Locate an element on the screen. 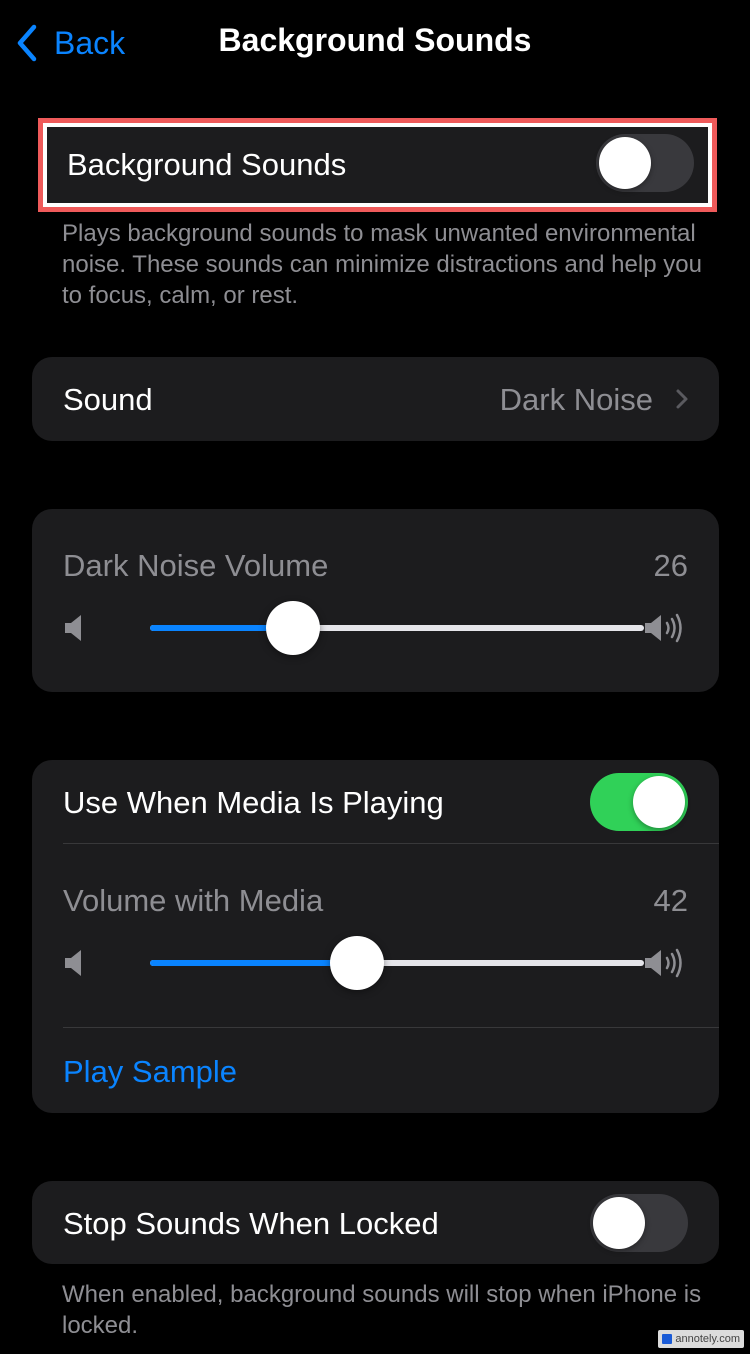  highlight-frame: Background Sounds is located at coordinates (377, 165).